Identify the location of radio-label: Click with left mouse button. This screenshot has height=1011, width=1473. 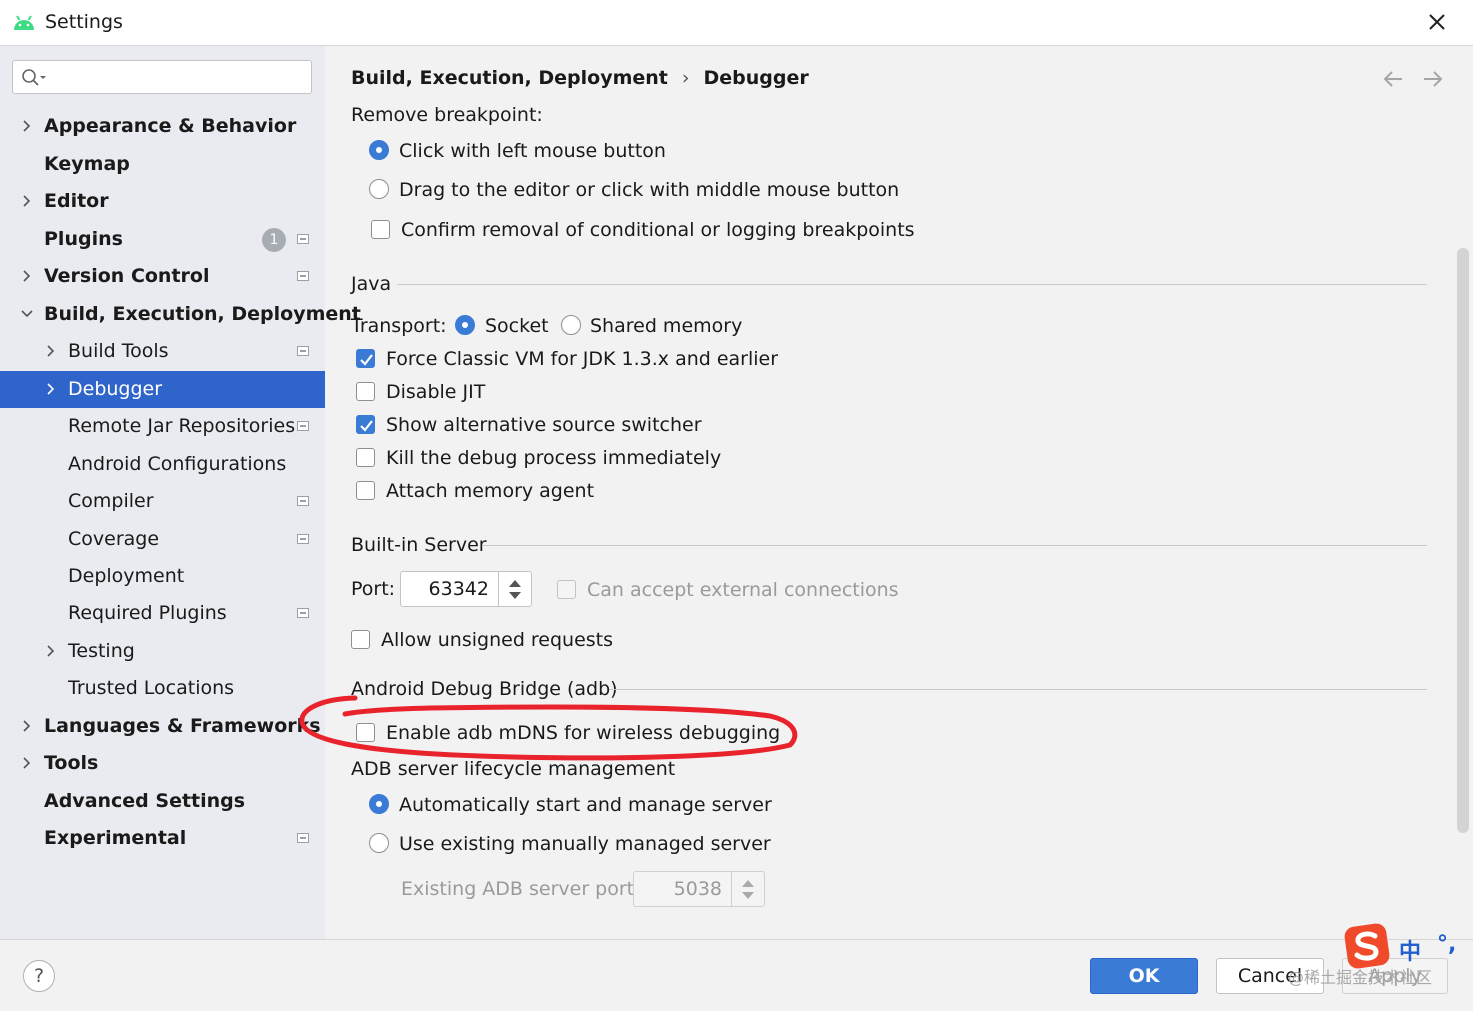
(532, 151).